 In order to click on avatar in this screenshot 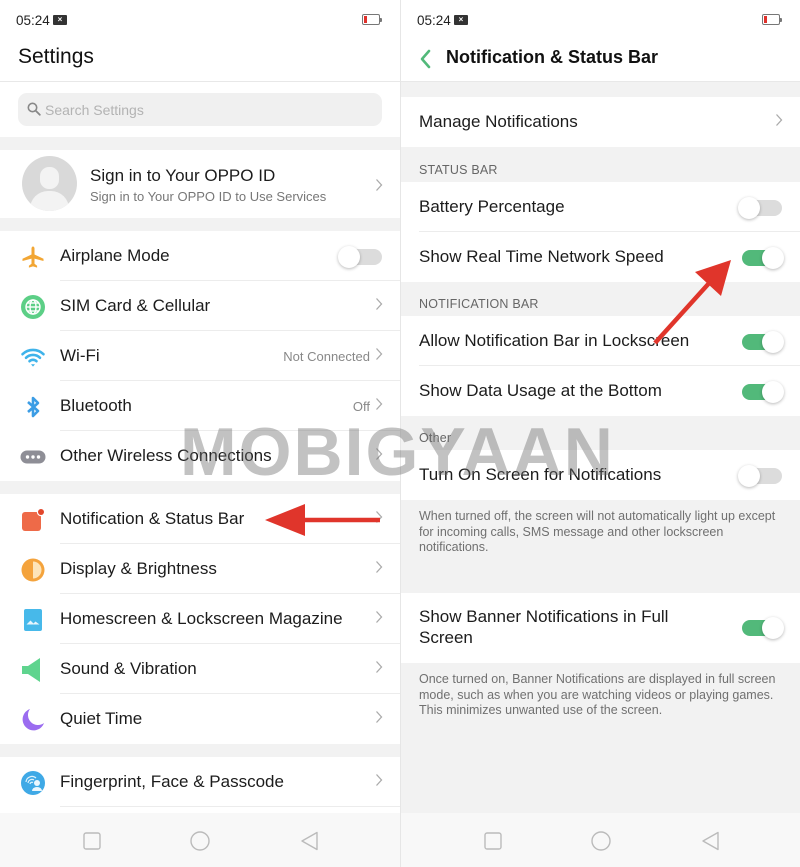, I will do `click(49, 183)`.